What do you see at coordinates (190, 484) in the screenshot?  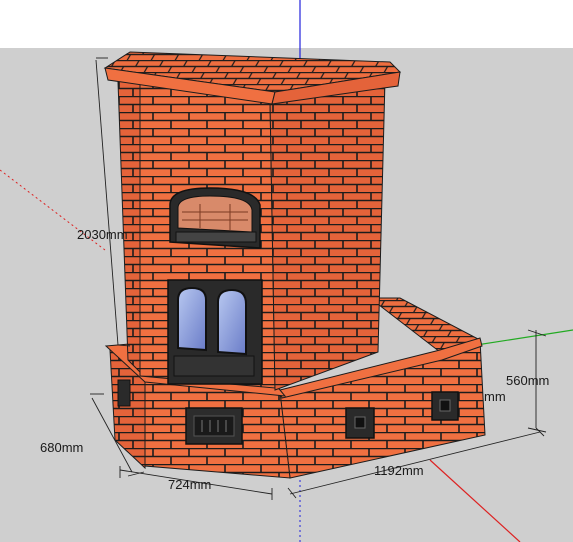 I see `front-width-dimension-label: 724mm` at bounding box center [190, 484].